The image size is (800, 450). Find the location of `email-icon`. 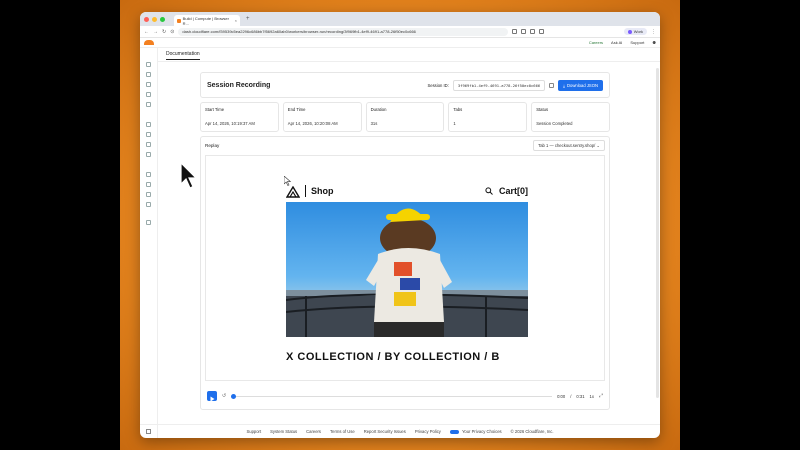

email-icon is located at coordinates (148, 194).